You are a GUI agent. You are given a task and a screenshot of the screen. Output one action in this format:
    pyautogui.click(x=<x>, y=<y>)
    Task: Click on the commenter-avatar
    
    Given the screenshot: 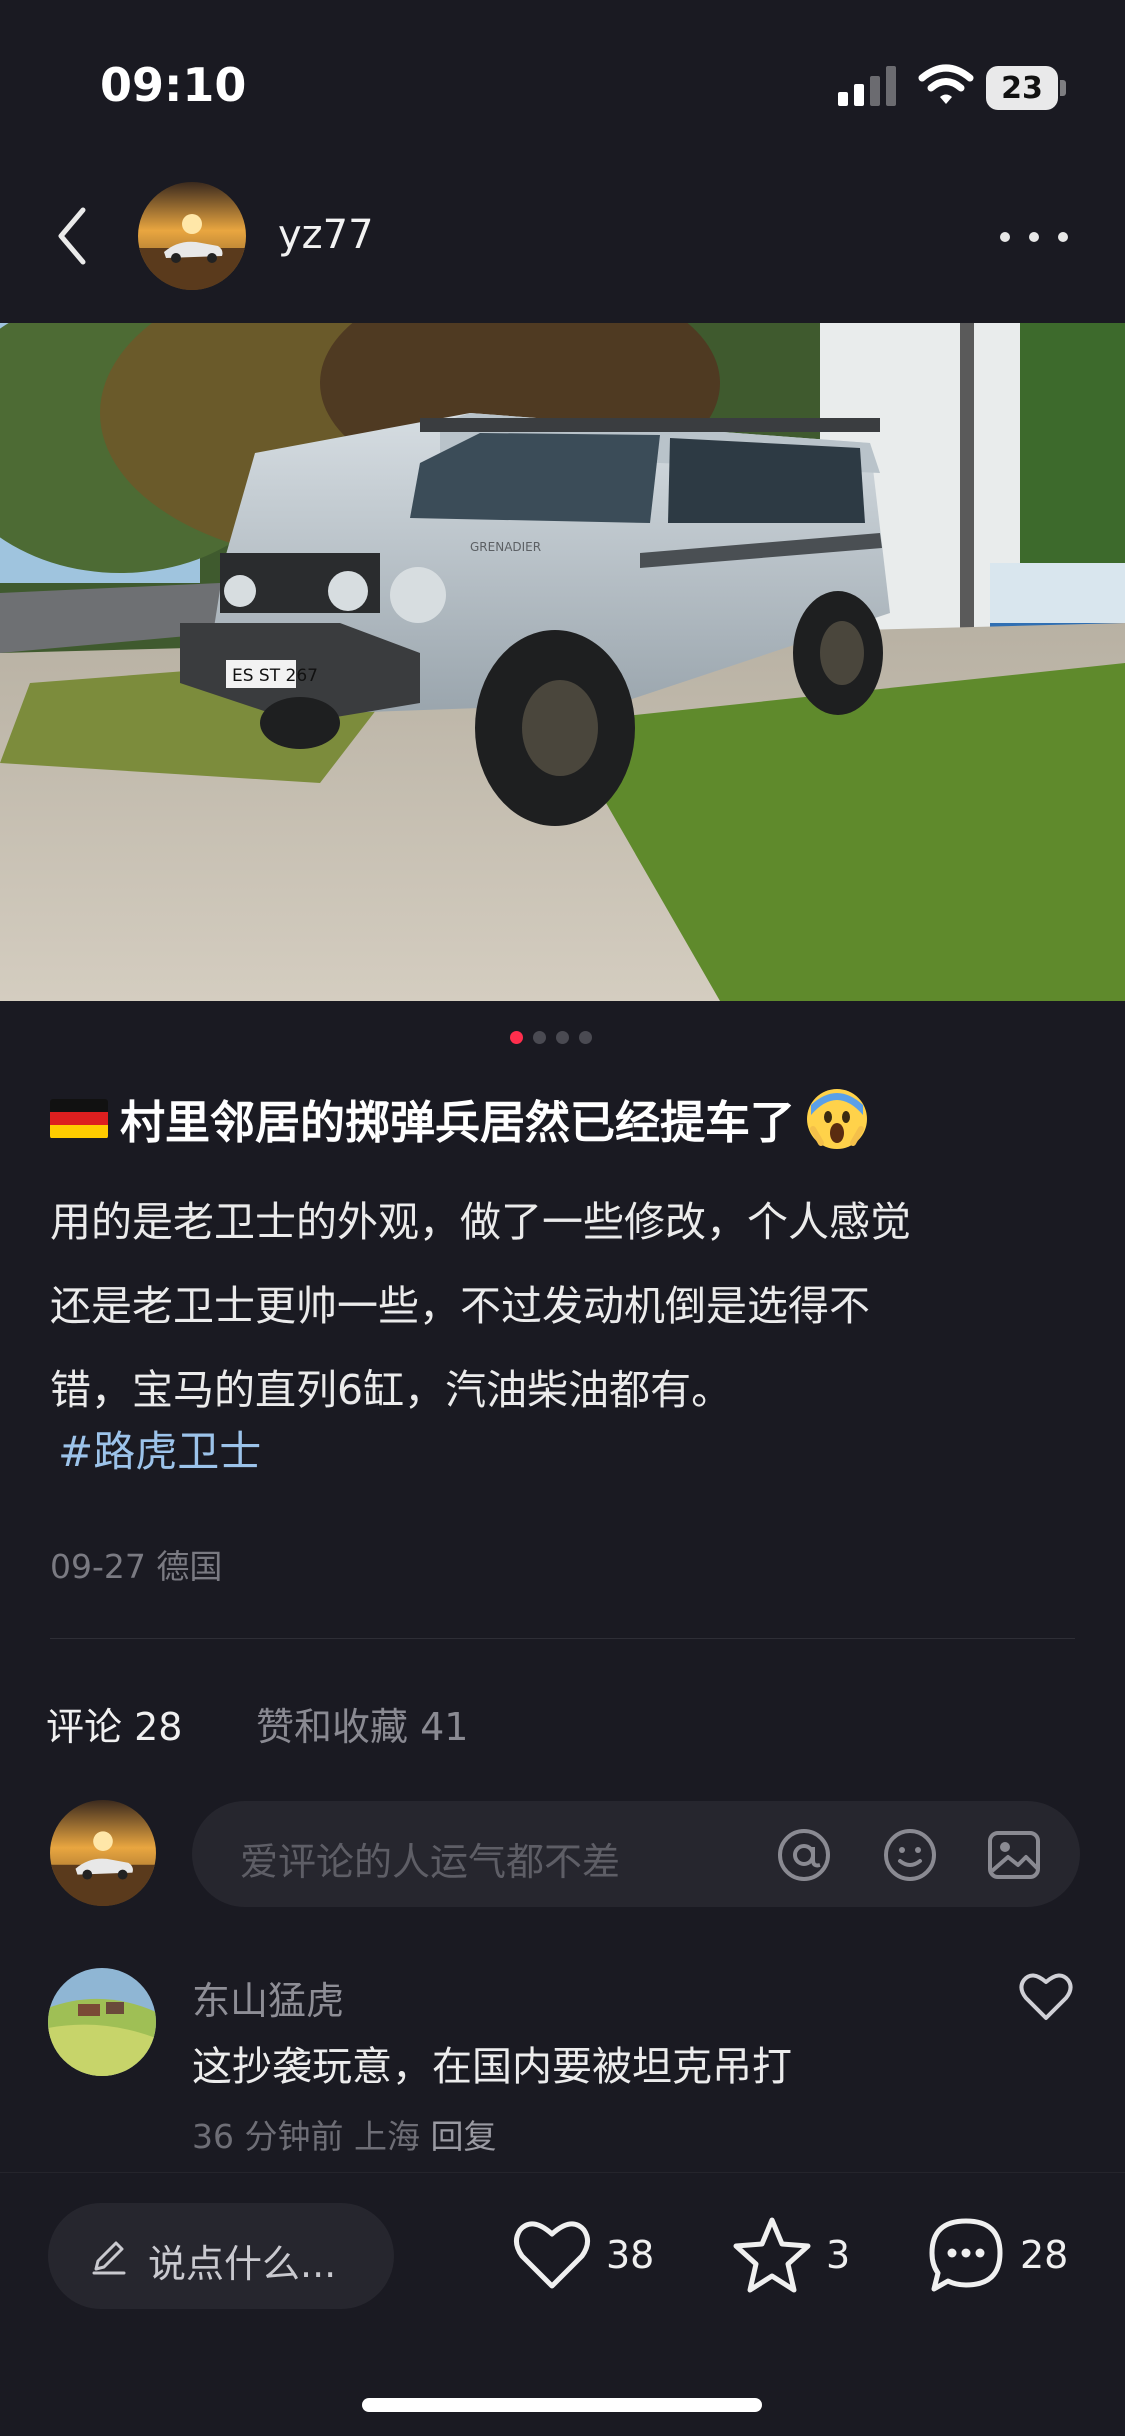 What is the action you would take?
    pyautogui.click(x=102, y=2022)
    